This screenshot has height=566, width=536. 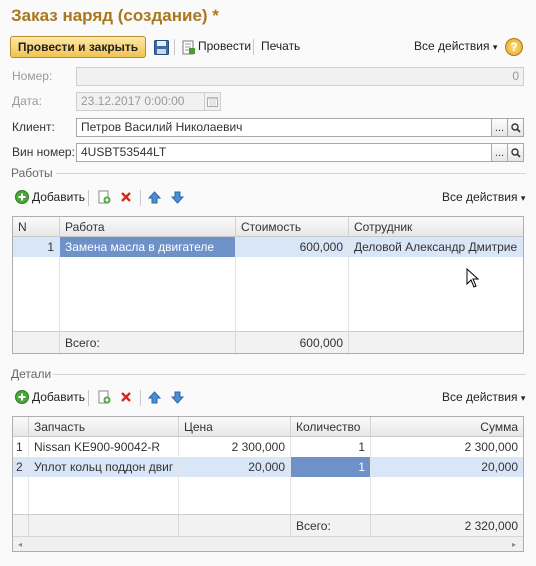 What do you see at coordinates (436, 227) in the screenshot?
I see `column-header: Сотрудник` at bounding box center [436, 227].